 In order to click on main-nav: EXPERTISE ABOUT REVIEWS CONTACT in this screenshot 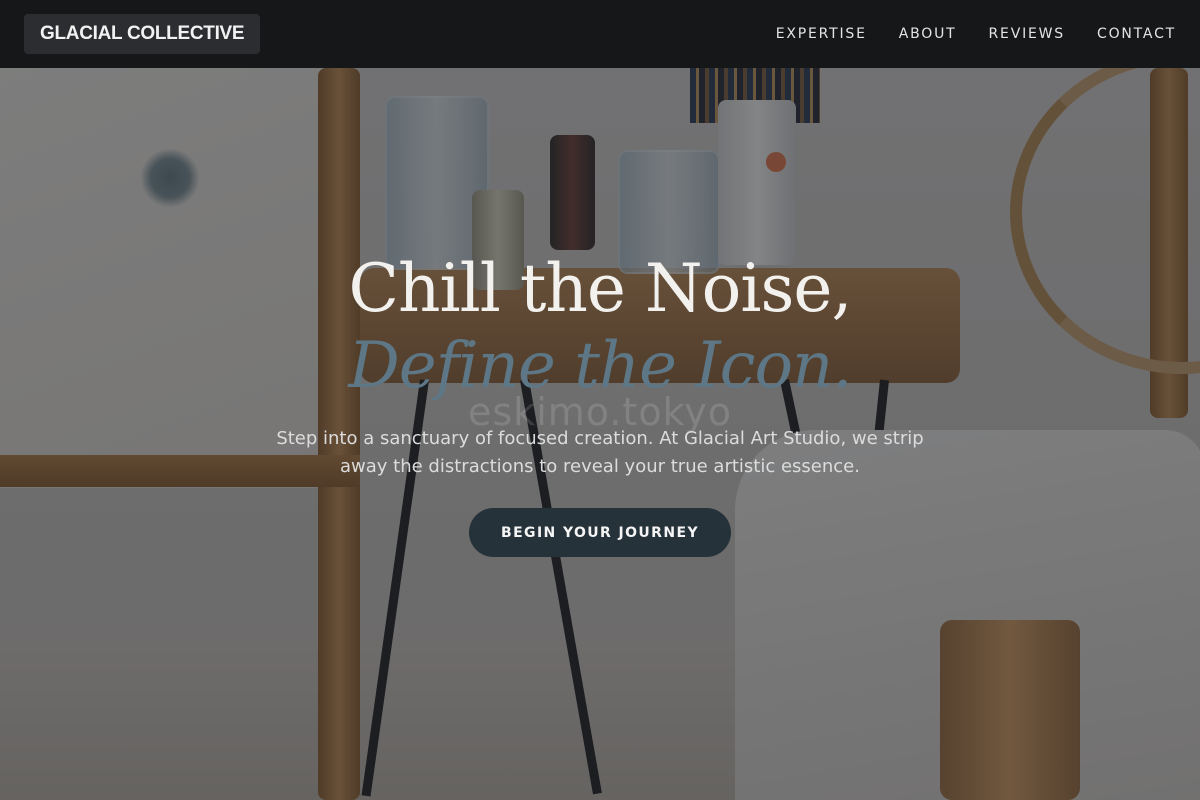, I will do `click(976, 34)`.